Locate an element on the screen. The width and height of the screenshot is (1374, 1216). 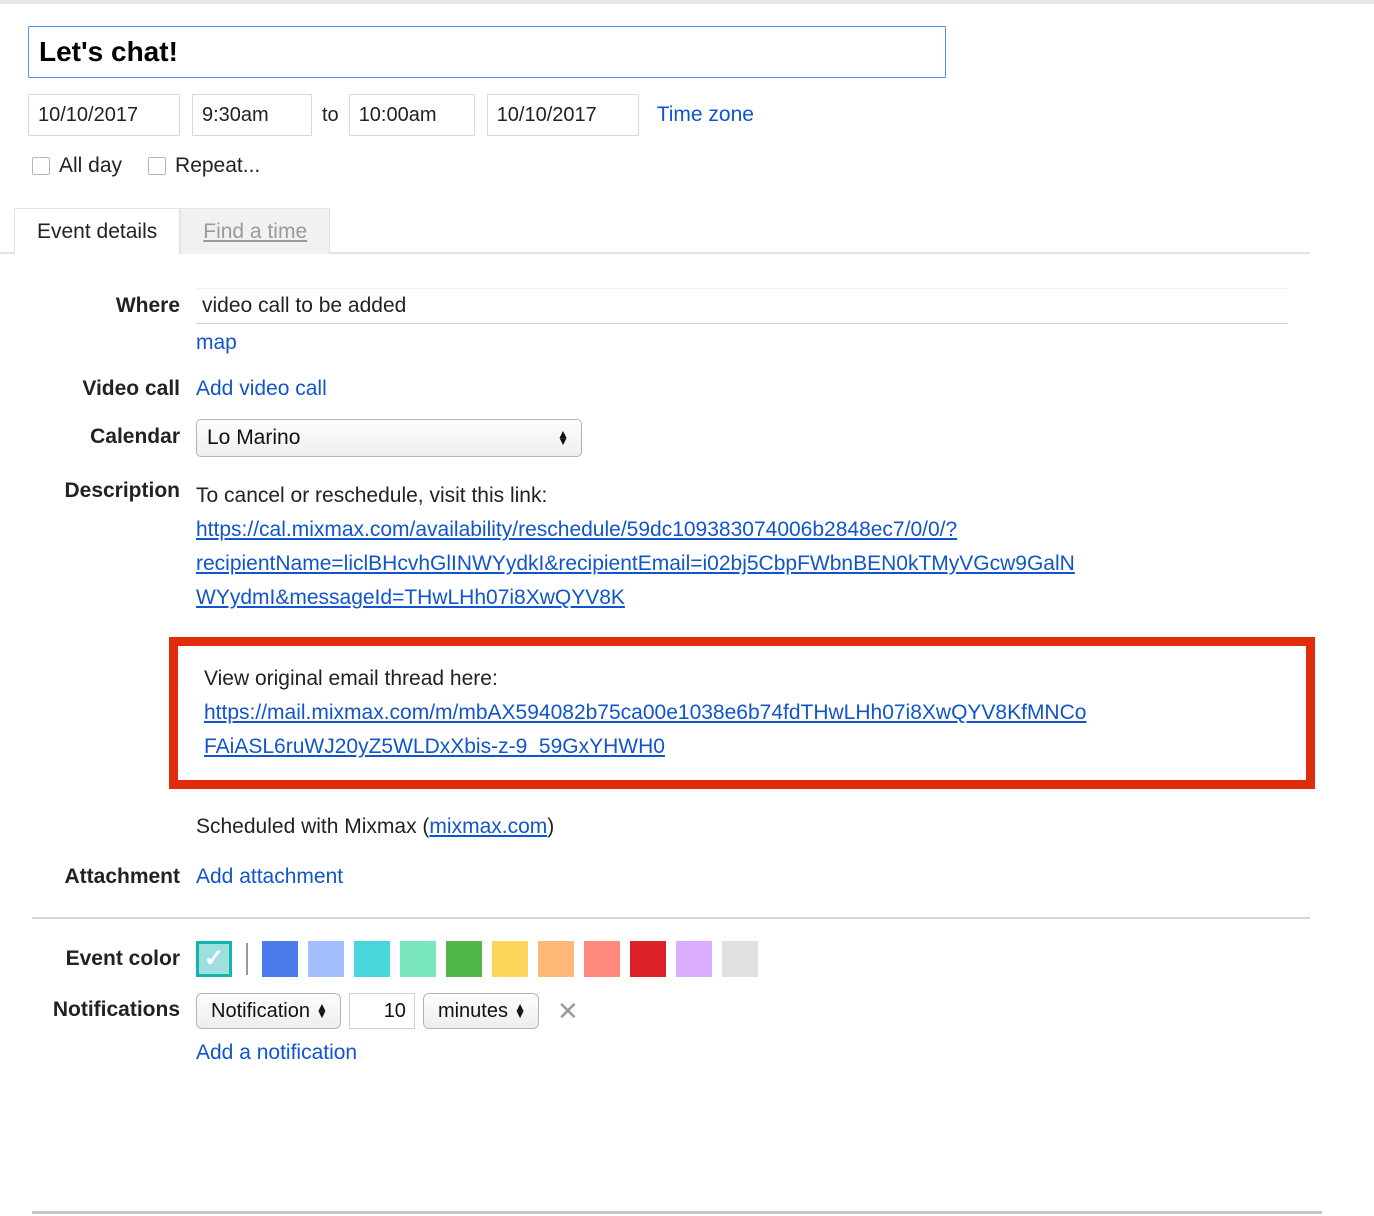
video-call-label: Video call is located at coordinates (131, 388).